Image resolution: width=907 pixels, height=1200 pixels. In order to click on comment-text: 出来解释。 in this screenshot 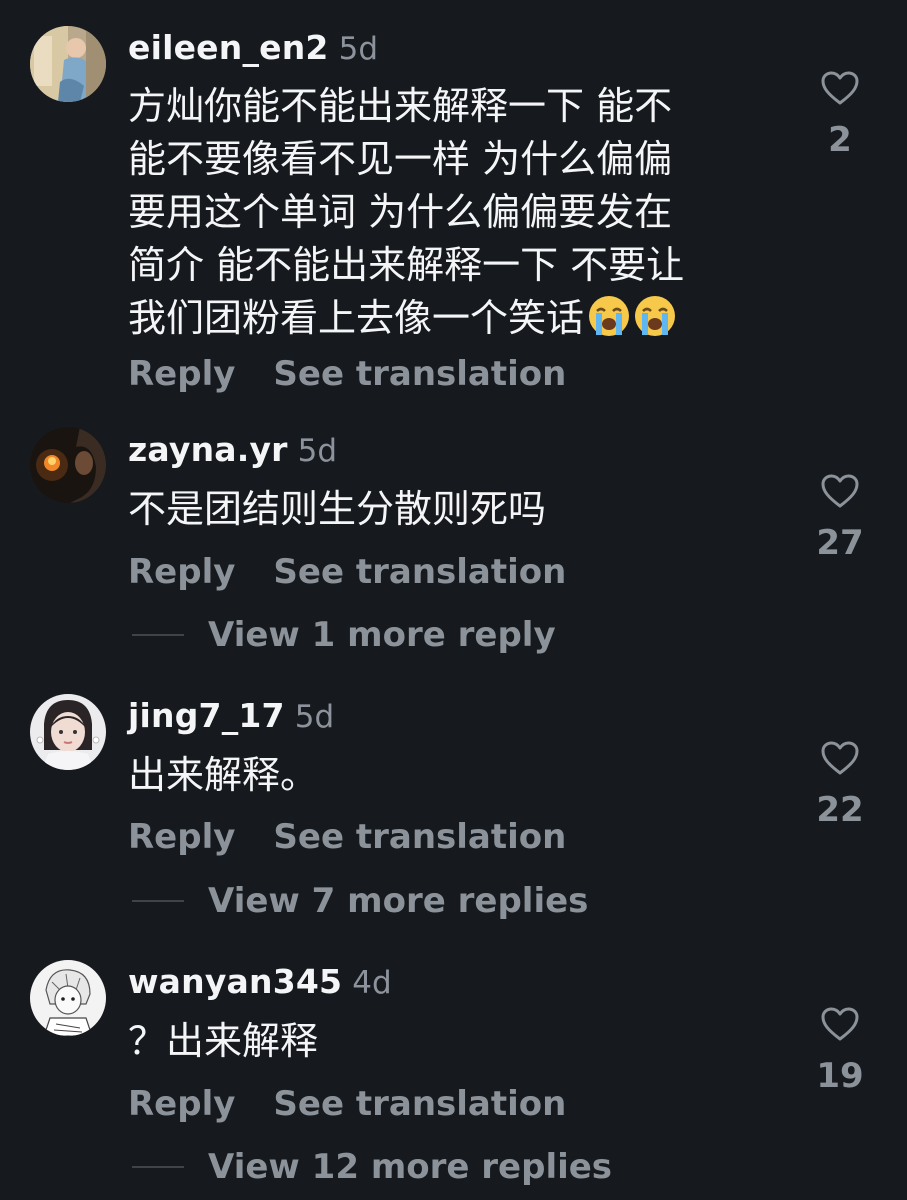, I will do `click(448, 775)`.